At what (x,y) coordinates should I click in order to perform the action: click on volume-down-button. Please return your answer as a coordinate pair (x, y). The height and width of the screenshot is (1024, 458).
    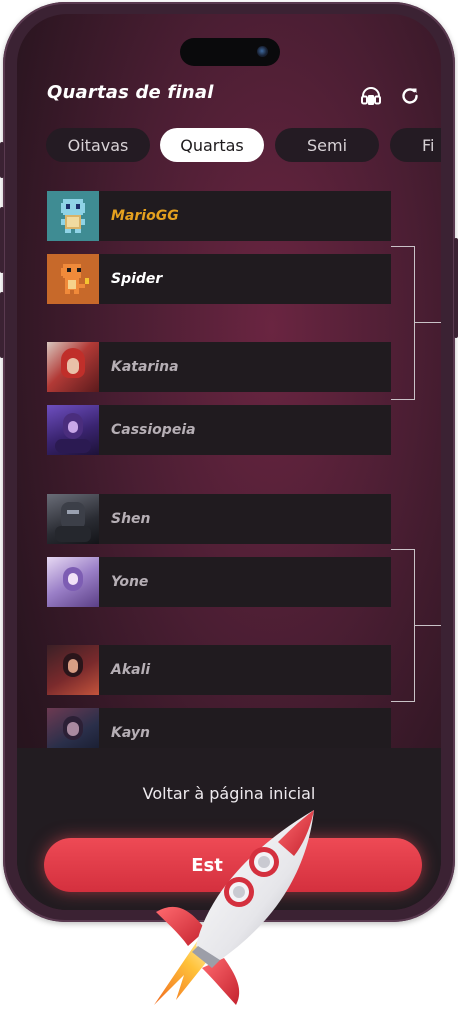
    Looking at the image, I should click on (2, 325).